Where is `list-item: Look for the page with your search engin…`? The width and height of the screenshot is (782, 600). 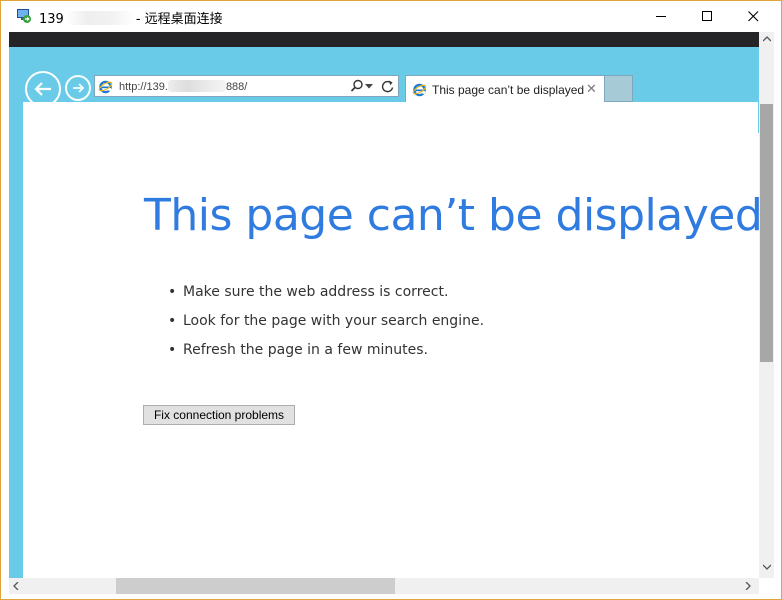 list-item: Look for the page with your search engin… is located at coordinates (326, 327).